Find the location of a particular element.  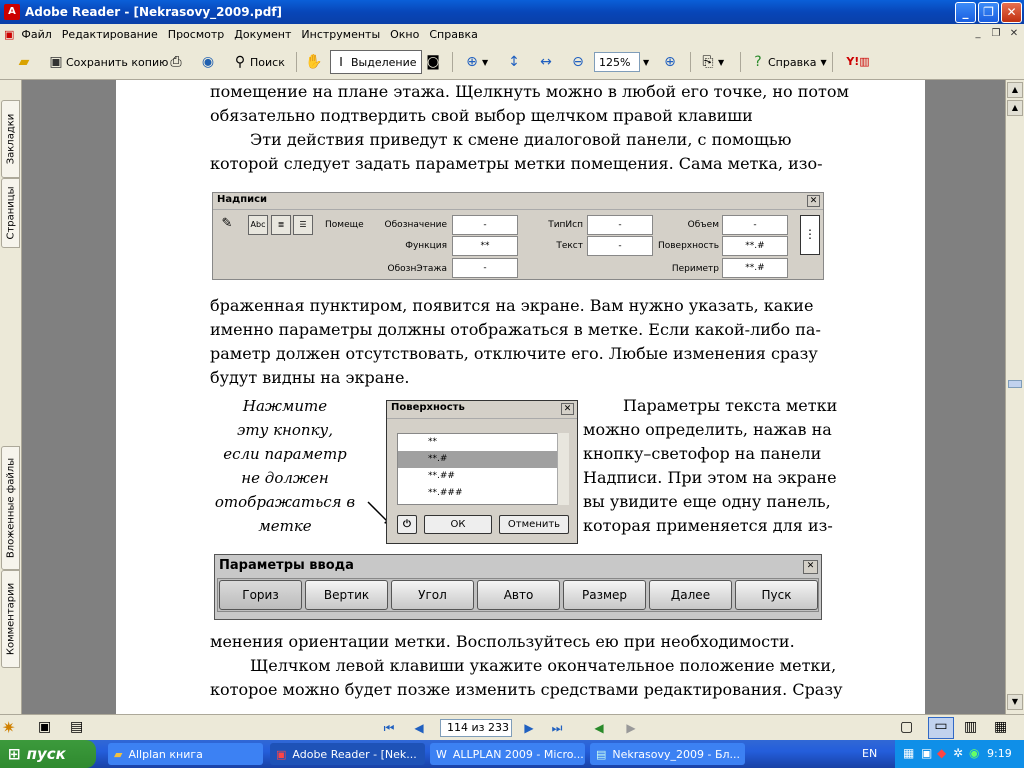

doc-restore-icon: ❐ is located at coordinates (996, 34).